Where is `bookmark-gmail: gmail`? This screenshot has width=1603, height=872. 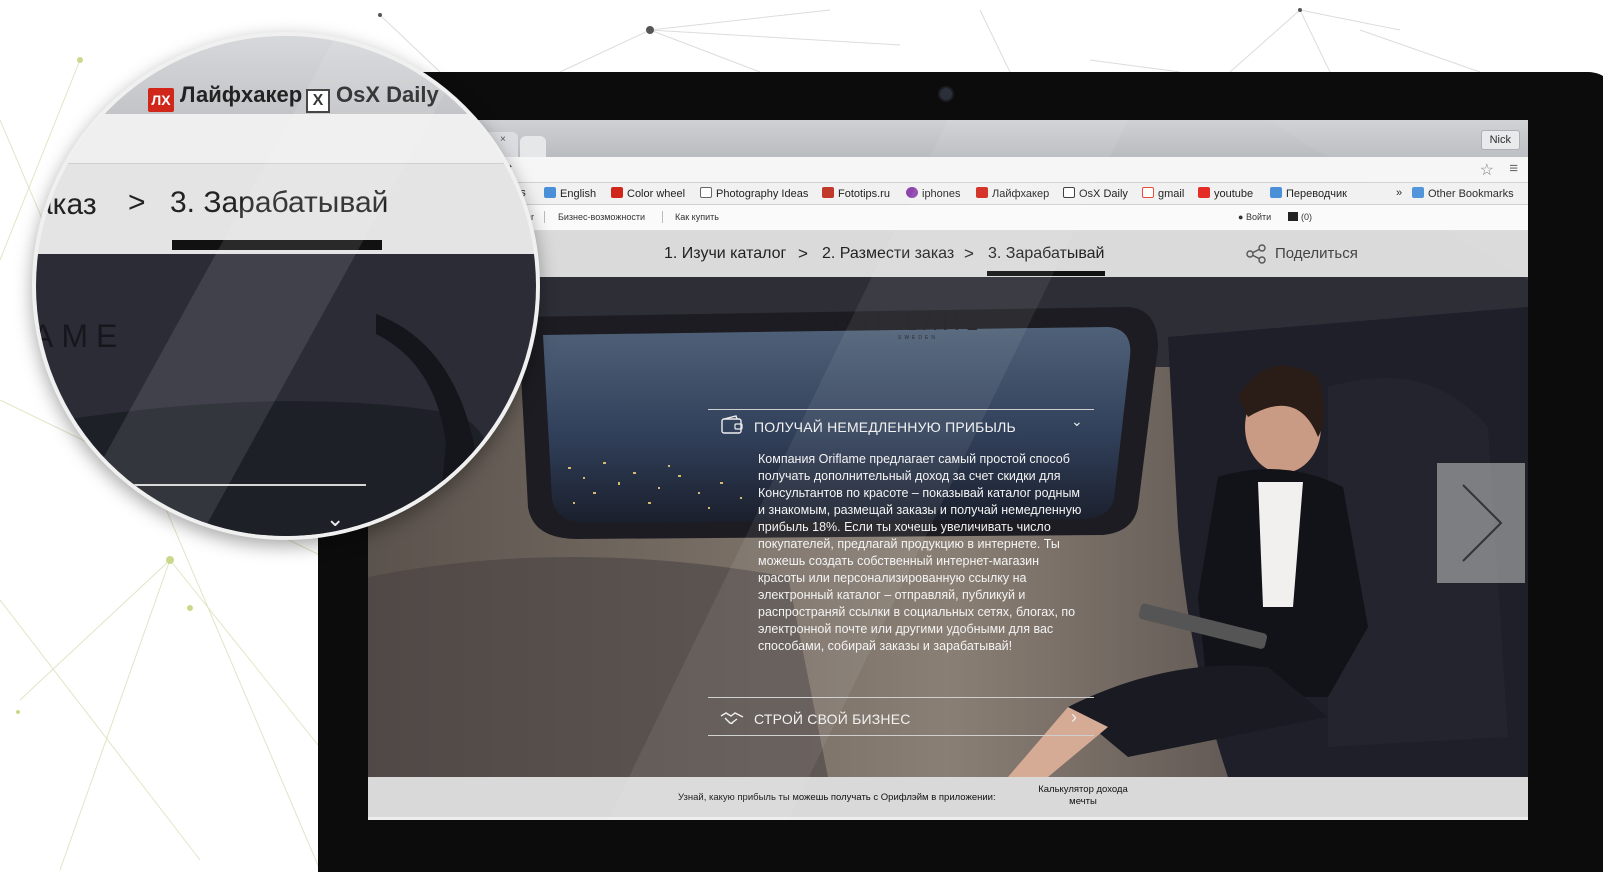
bookmark-gmail: gmail is located at coordinates (1163, 193).